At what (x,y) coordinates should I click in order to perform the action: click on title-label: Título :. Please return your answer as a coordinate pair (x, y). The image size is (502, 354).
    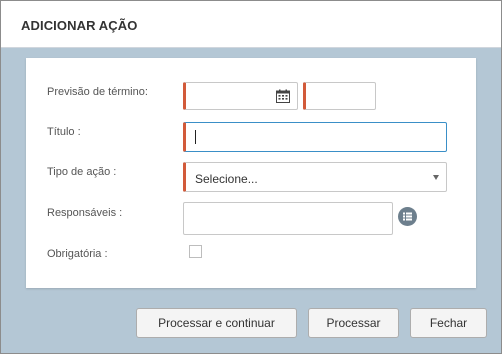
    Looking at the image, I should click on (64, 132).